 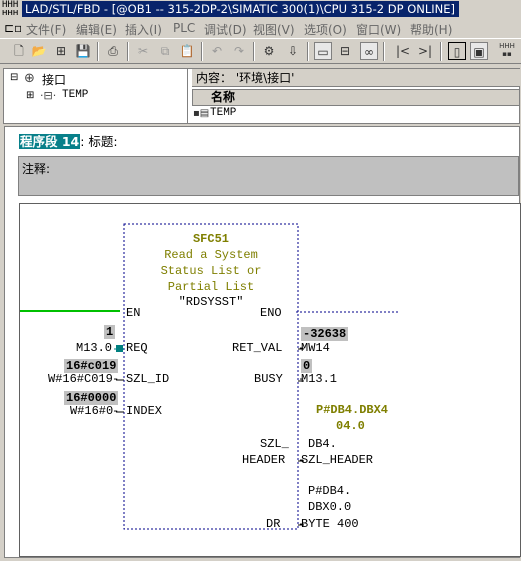 I want to click on temp-icon: ·⊟·, so click(x=48, y=95).